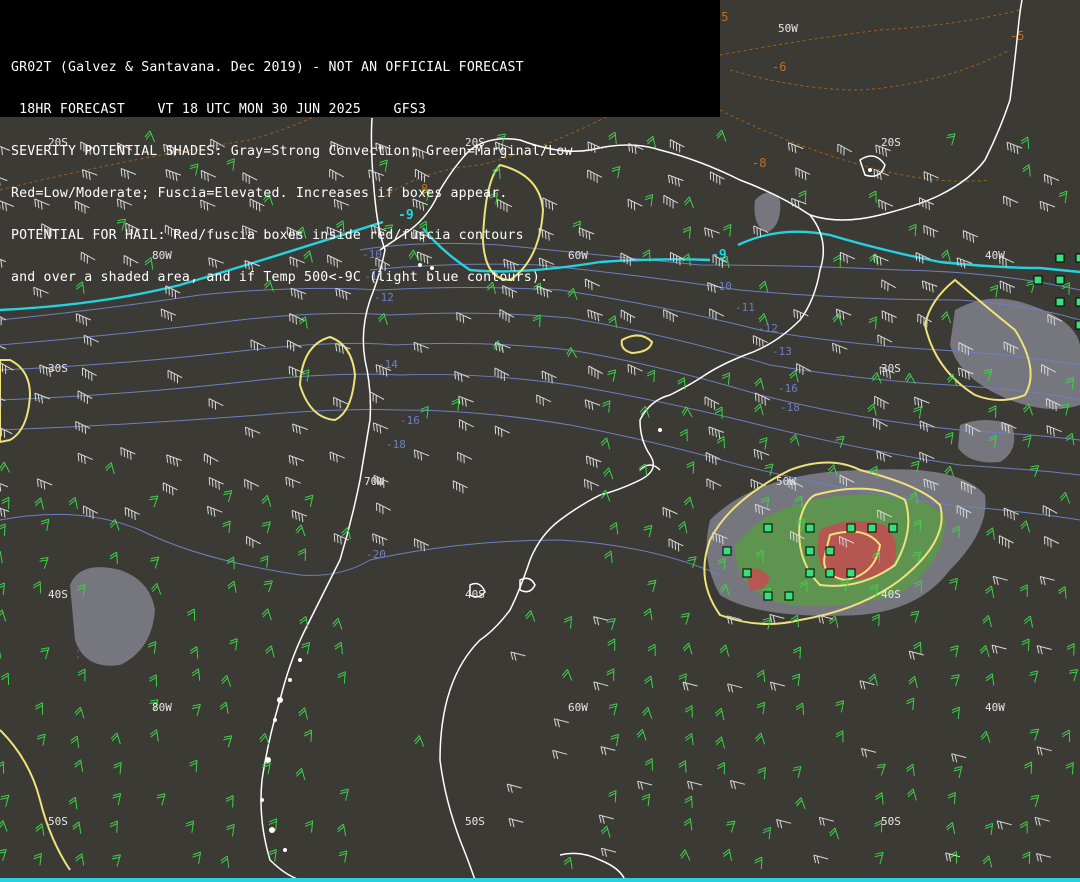  What do you see at coordinates (388, 364) in the screenshot?
I see `temp-label: -14` at bounding box center [388, 364].